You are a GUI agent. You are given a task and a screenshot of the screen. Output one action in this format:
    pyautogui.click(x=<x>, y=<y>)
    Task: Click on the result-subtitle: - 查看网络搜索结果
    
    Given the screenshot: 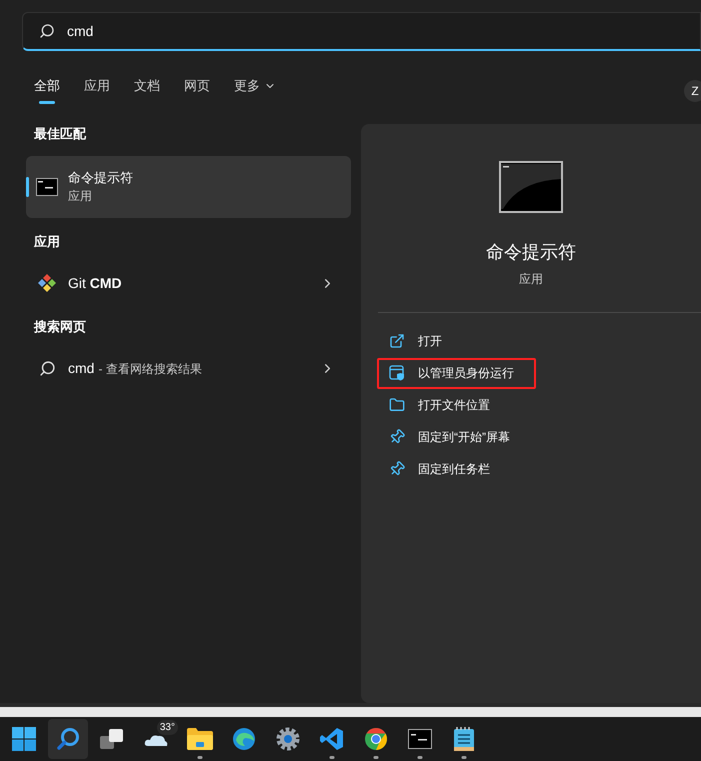 What is the action you would take?
    pyautogui.click(x=150, y=369)
    